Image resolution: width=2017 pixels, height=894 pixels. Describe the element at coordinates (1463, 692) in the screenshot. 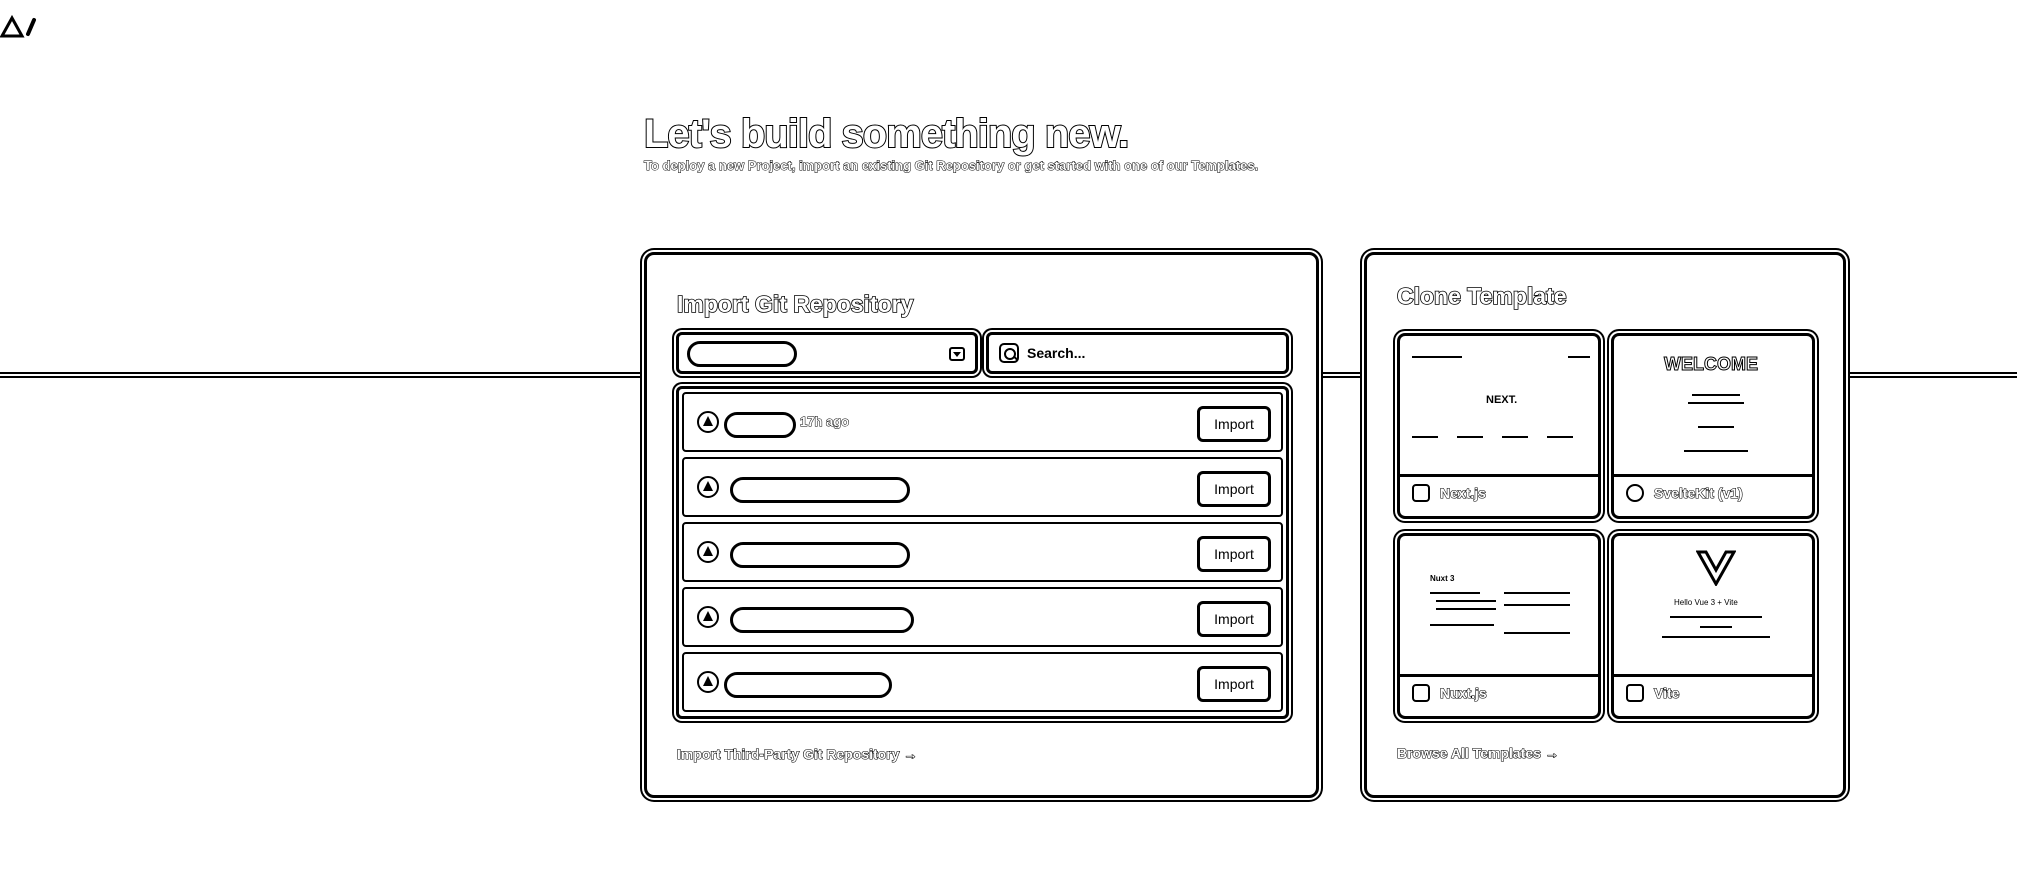

I see `template-name: Nuxt.js` at that location.